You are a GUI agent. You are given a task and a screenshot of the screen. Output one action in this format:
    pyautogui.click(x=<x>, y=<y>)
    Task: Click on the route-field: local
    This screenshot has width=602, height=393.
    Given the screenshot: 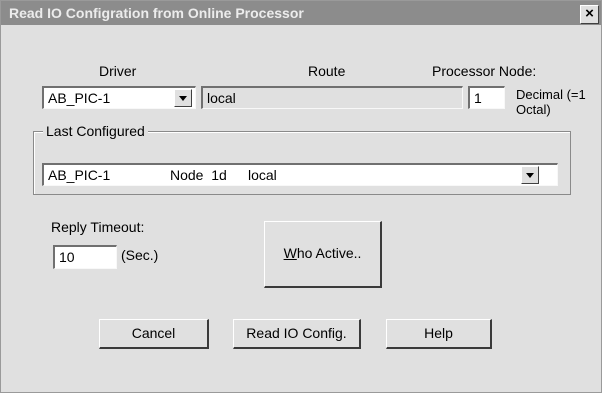 What is the action you would take?
    pyautogui.click(x=332, y=97)
    